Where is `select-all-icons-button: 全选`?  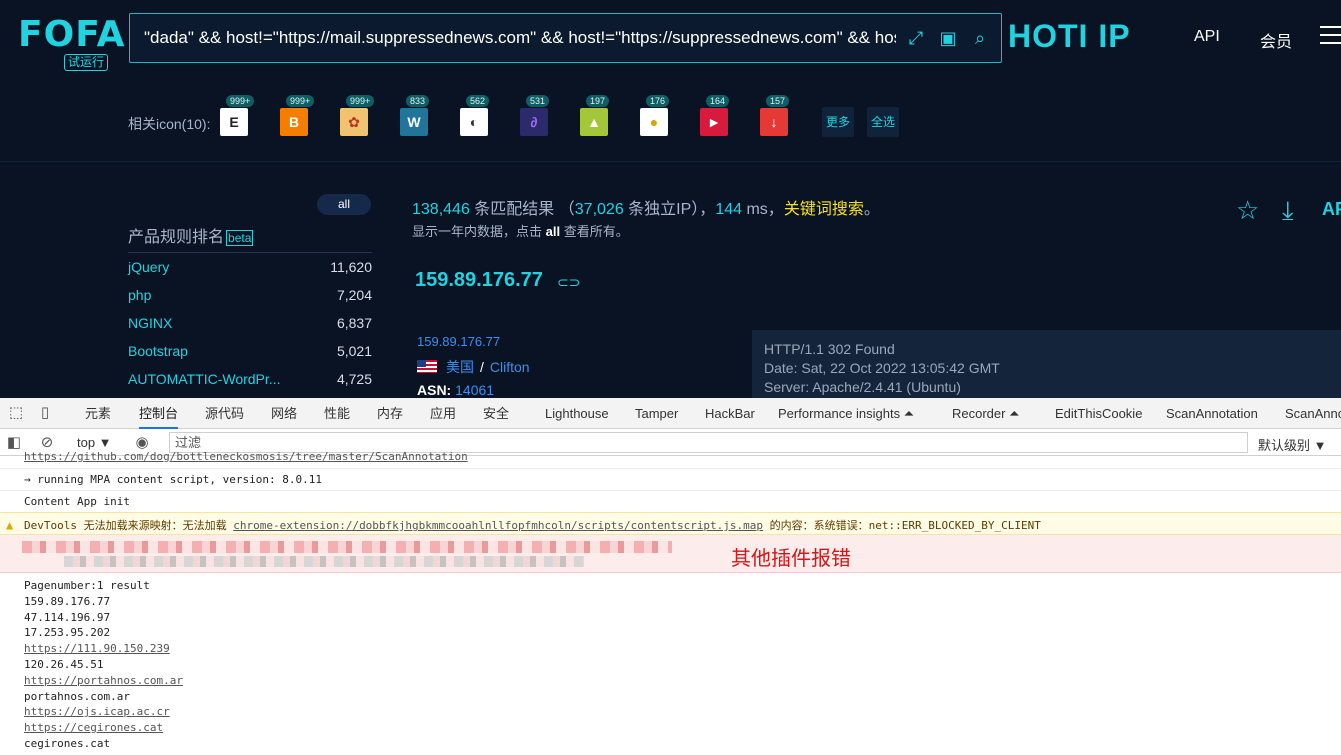
select-all-icons-button: 全选 is located at coordinates (883, 122).